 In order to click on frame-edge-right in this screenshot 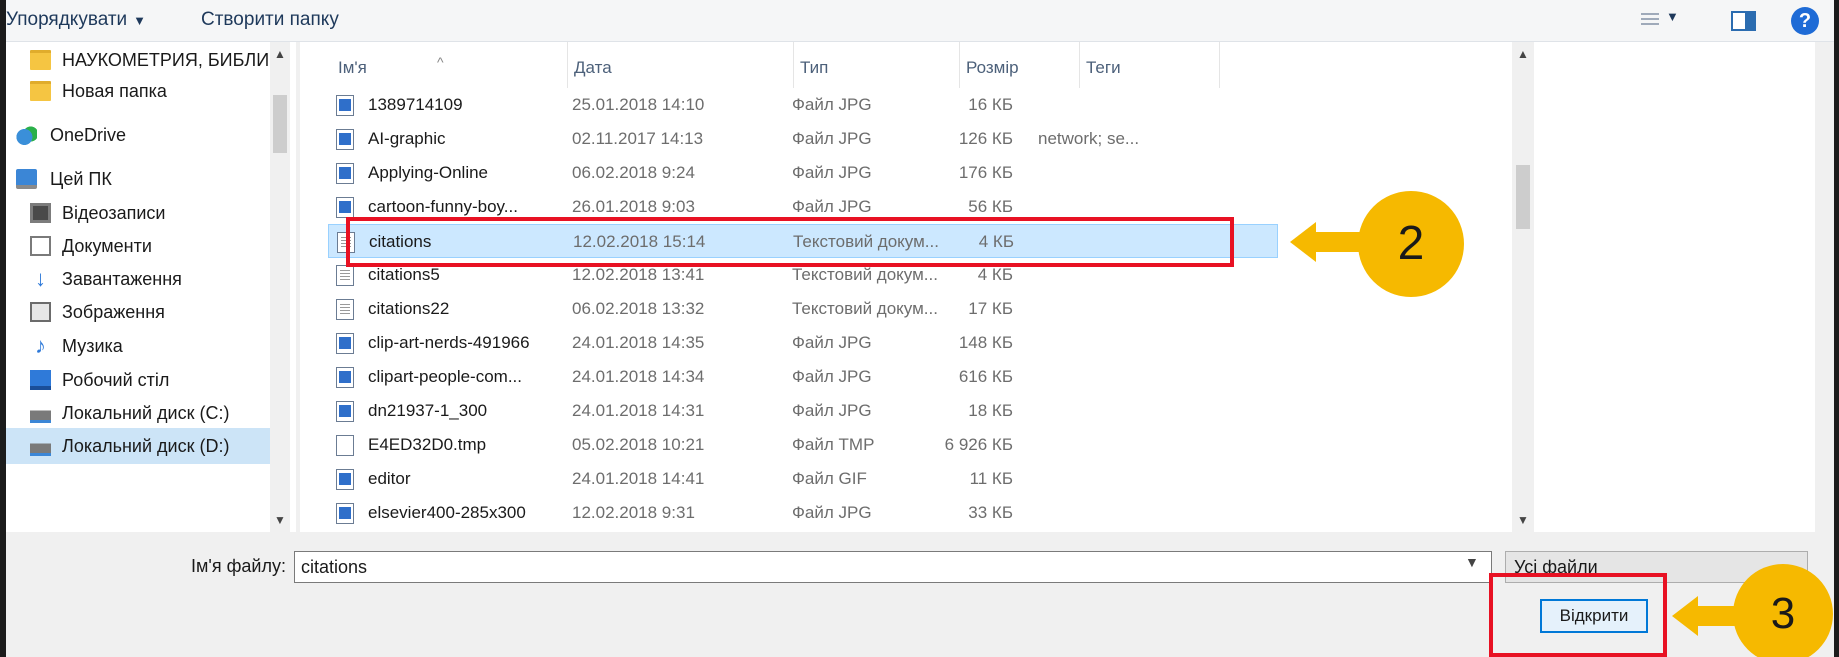, I will do `click(1836, 328)`.